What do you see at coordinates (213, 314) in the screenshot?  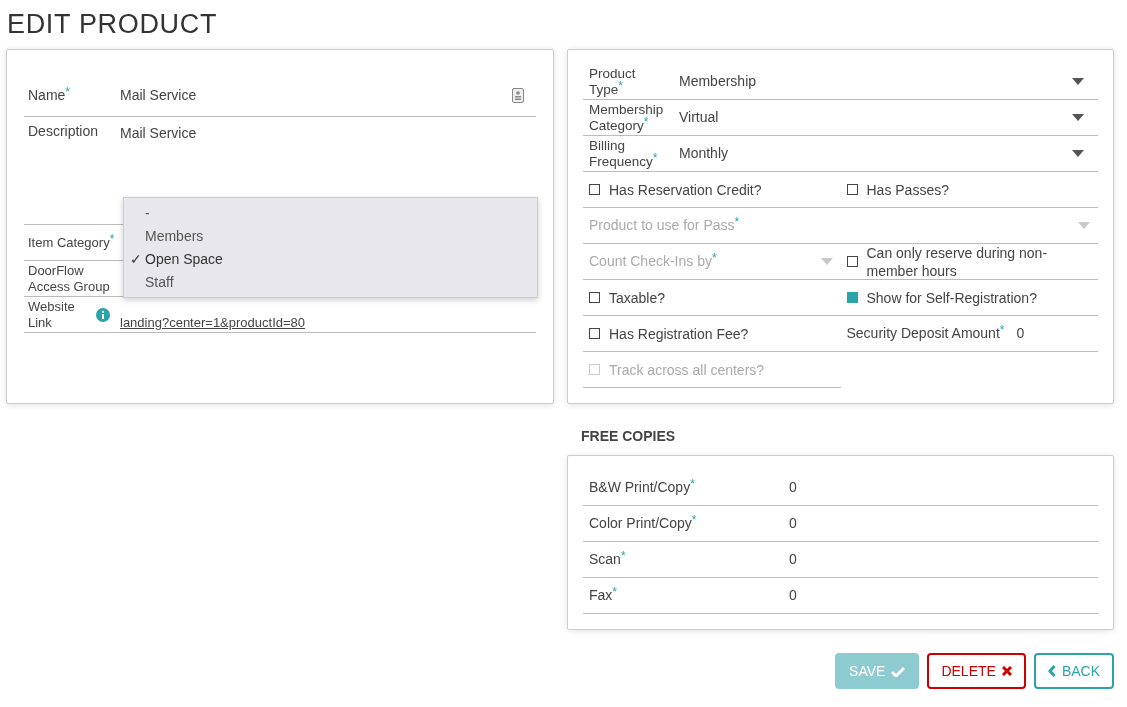 I see `website-link: landing?center=1&productId=80` at bounding box center [213, 314].